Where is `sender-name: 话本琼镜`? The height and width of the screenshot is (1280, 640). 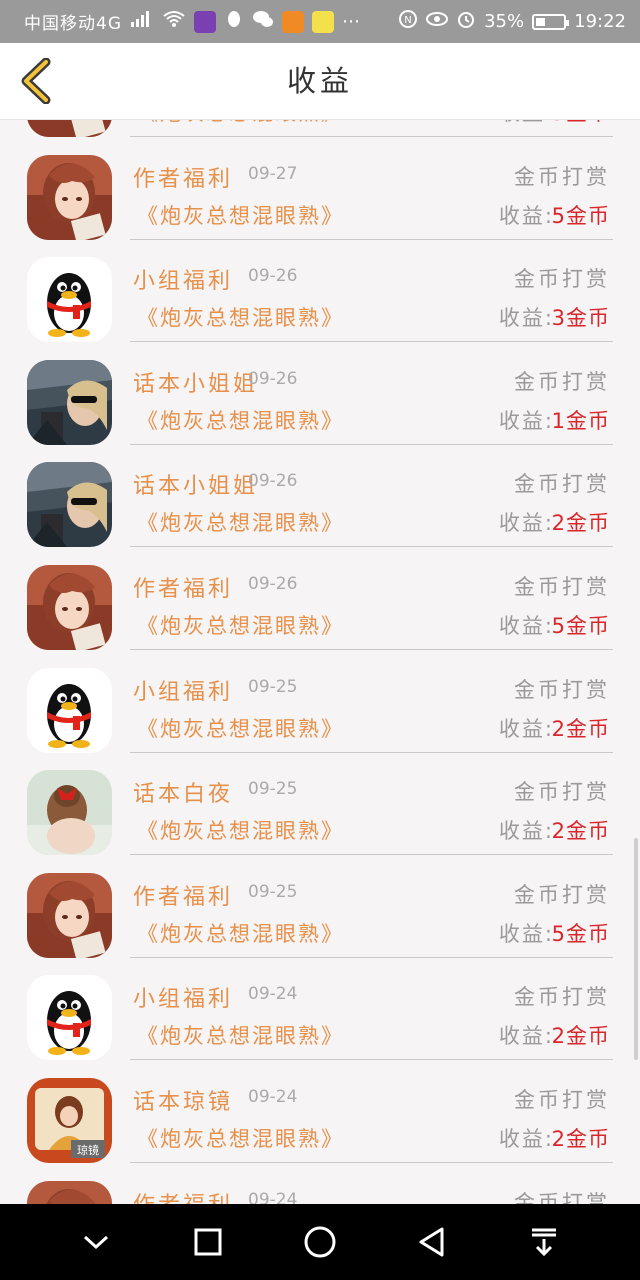 sender-name: 话本琼镜 is located at coordinates (183, 1102).